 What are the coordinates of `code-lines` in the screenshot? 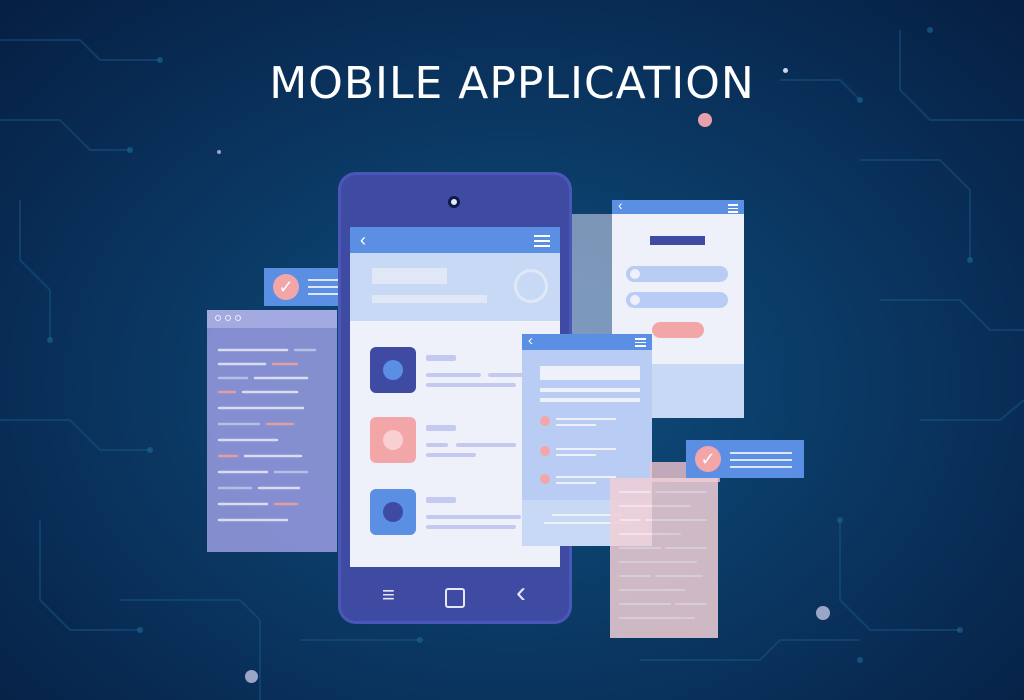 It's located at (267, 435).